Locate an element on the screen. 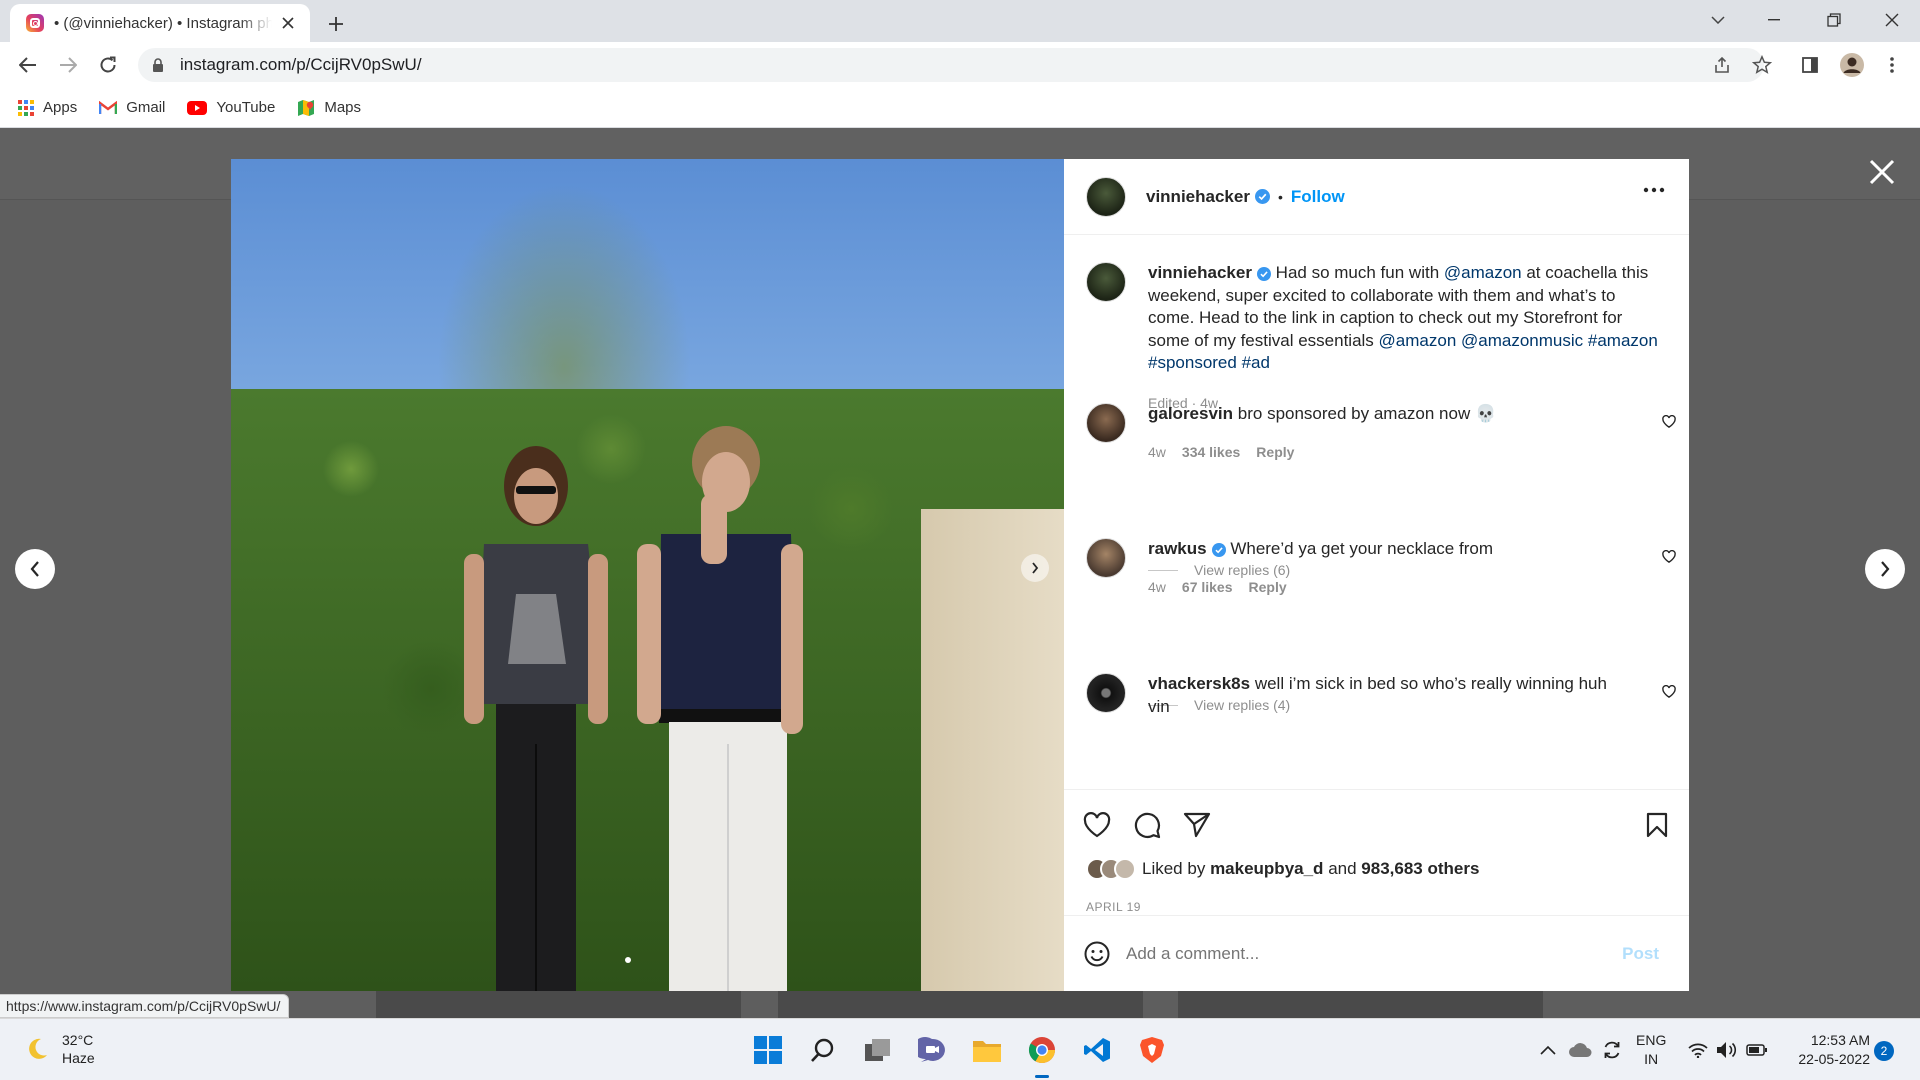  author-username: vinniehacker is located at coordinates (1198, 197).